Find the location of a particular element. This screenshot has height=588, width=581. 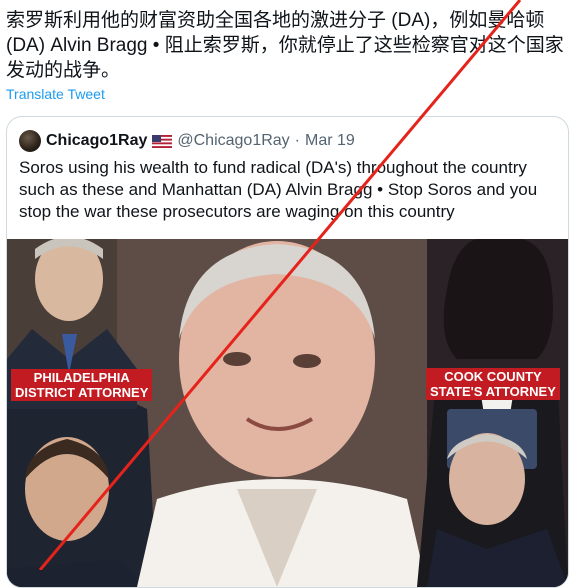

label-line: PHILADELPHIA is located at coordinates (81, 377).